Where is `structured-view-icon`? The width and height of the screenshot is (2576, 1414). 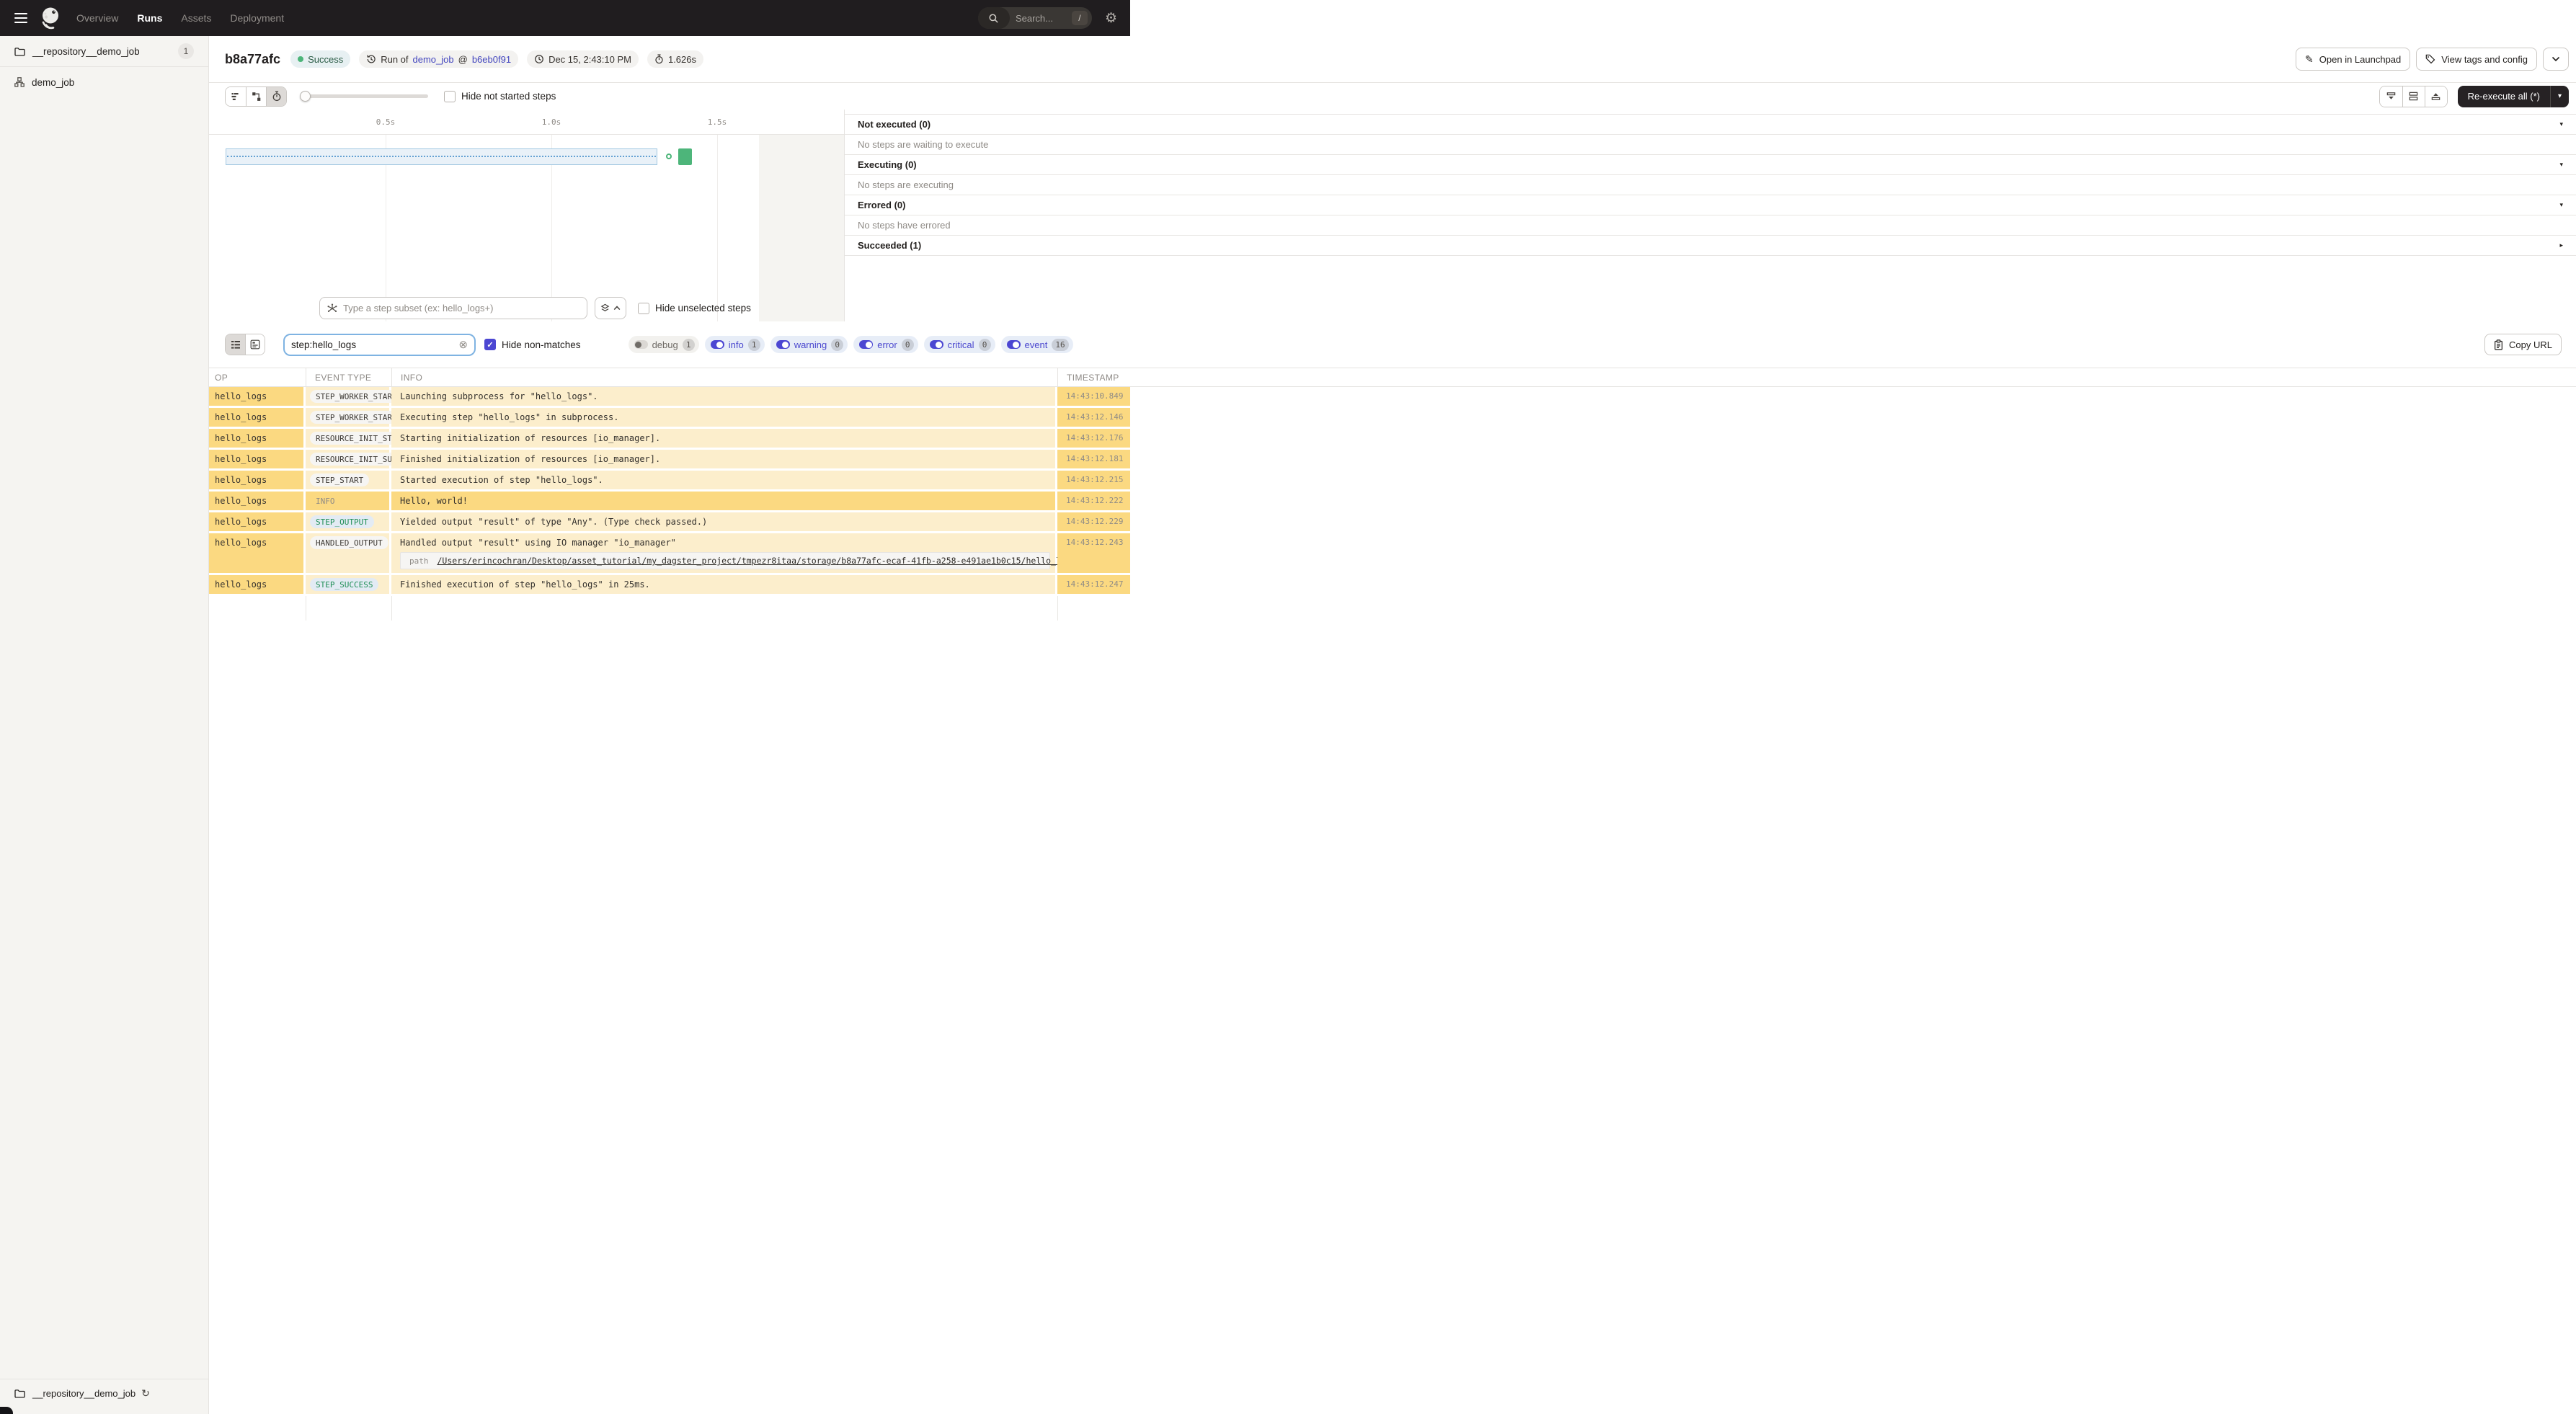
structured-view-icon is located at coordinates (255, 344).